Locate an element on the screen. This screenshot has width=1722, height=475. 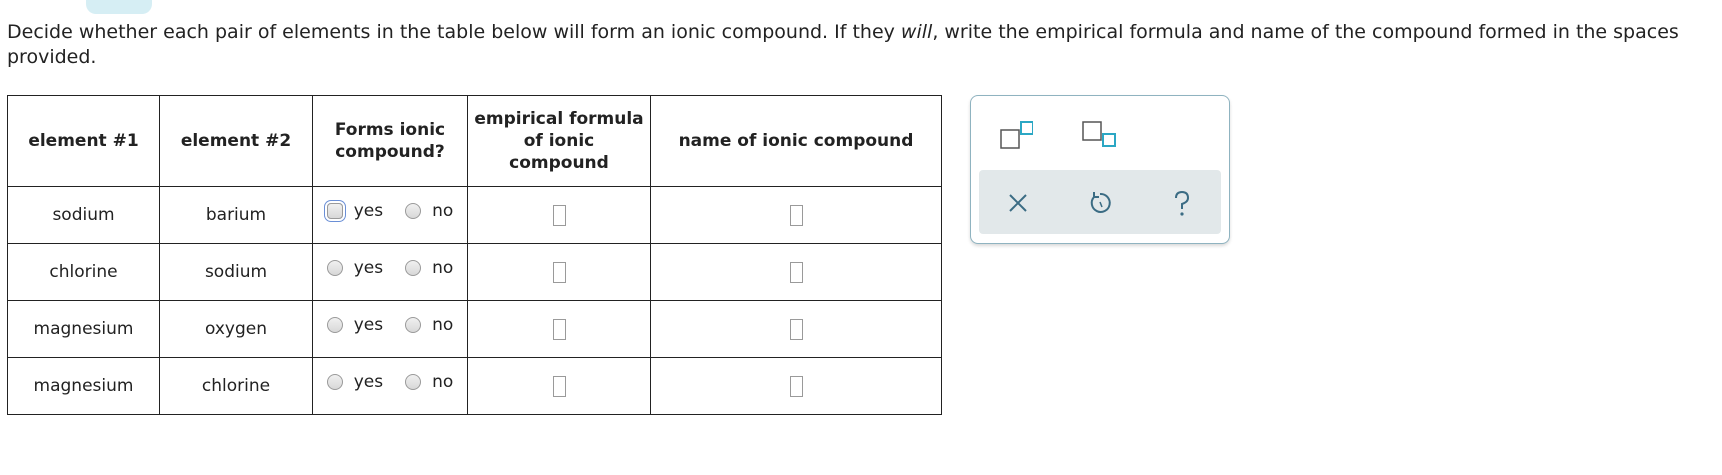
superscript-button is located at coordinates (1016, 135).